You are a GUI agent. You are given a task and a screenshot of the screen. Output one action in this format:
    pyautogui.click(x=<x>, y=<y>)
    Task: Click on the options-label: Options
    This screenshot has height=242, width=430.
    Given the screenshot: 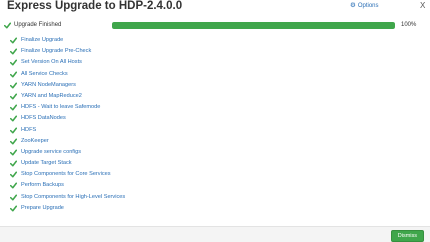 What is the action you would take?
    pyautogui.click(x=368, y=6)
    